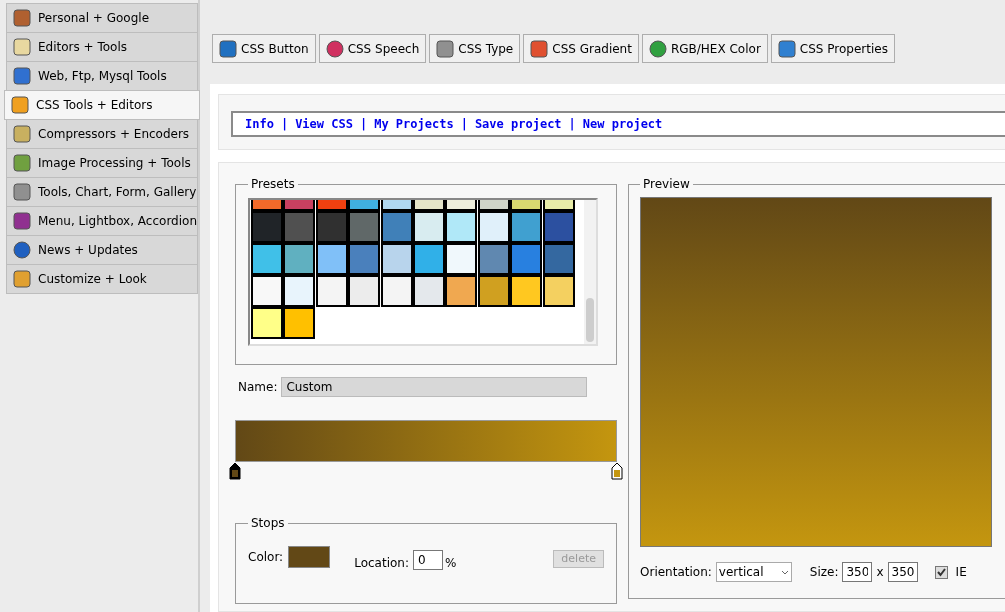 The width and height of the screenshot is (1005, 612). Describe the element at coordinates (102, 279) in the screenshot. I see `sidebar-item: Customize + Look` at that location.